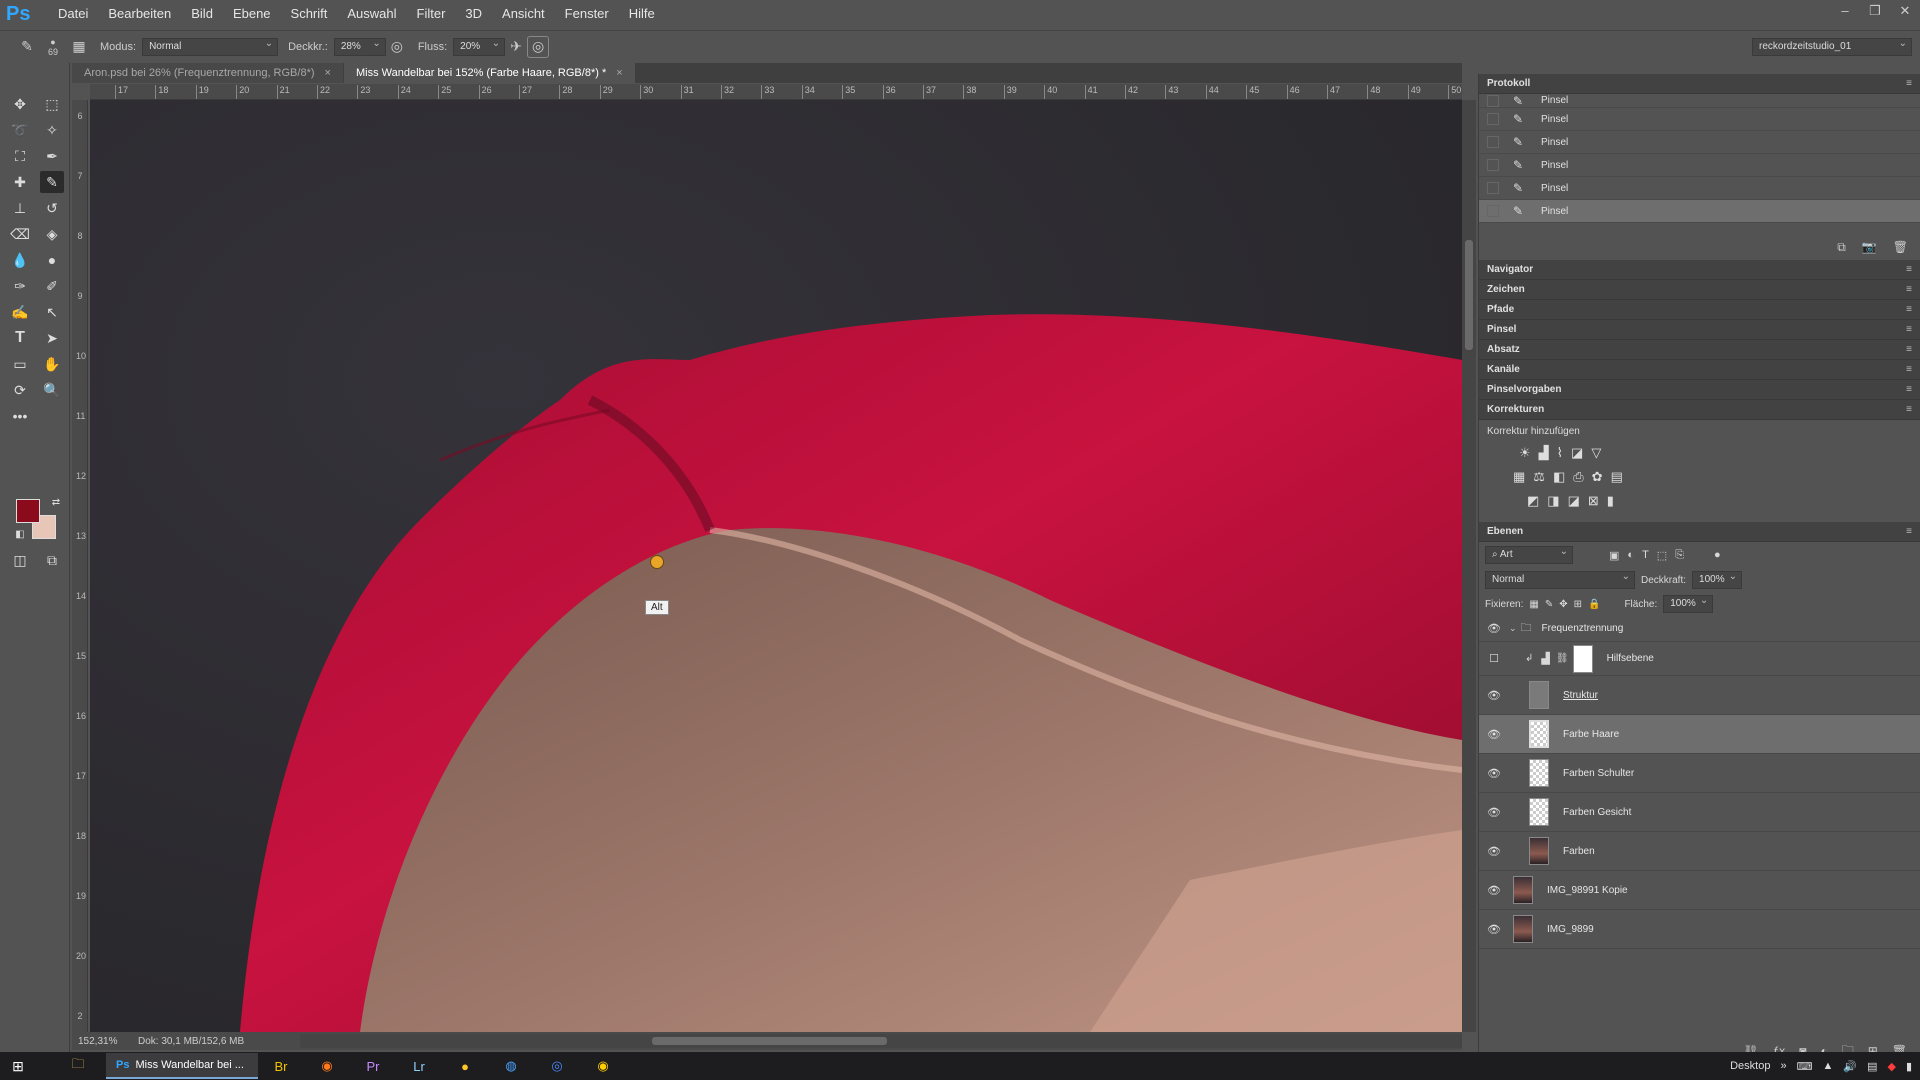 The width and height of the screenshot is (1920, 1080). What do you see at coordinates (281, 1066) in the screenshot?
I see `bridge-icon: Br` at bounding box center [281, 1066].